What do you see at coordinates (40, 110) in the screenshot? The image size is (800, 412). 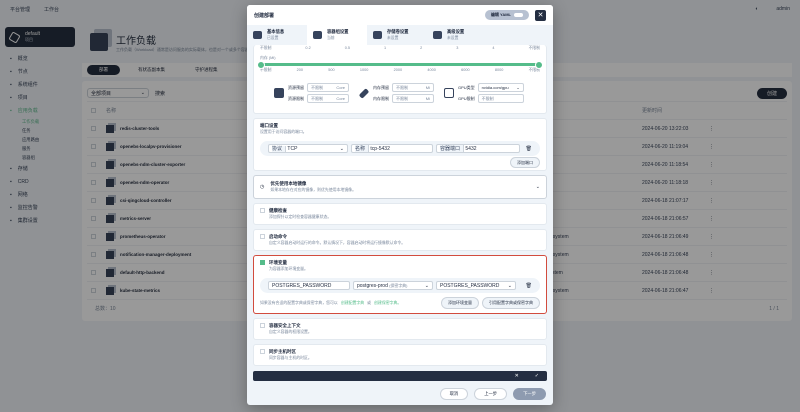 I see `sidebar-item: ▪ 应用负载` at bounding box center [40, 110].